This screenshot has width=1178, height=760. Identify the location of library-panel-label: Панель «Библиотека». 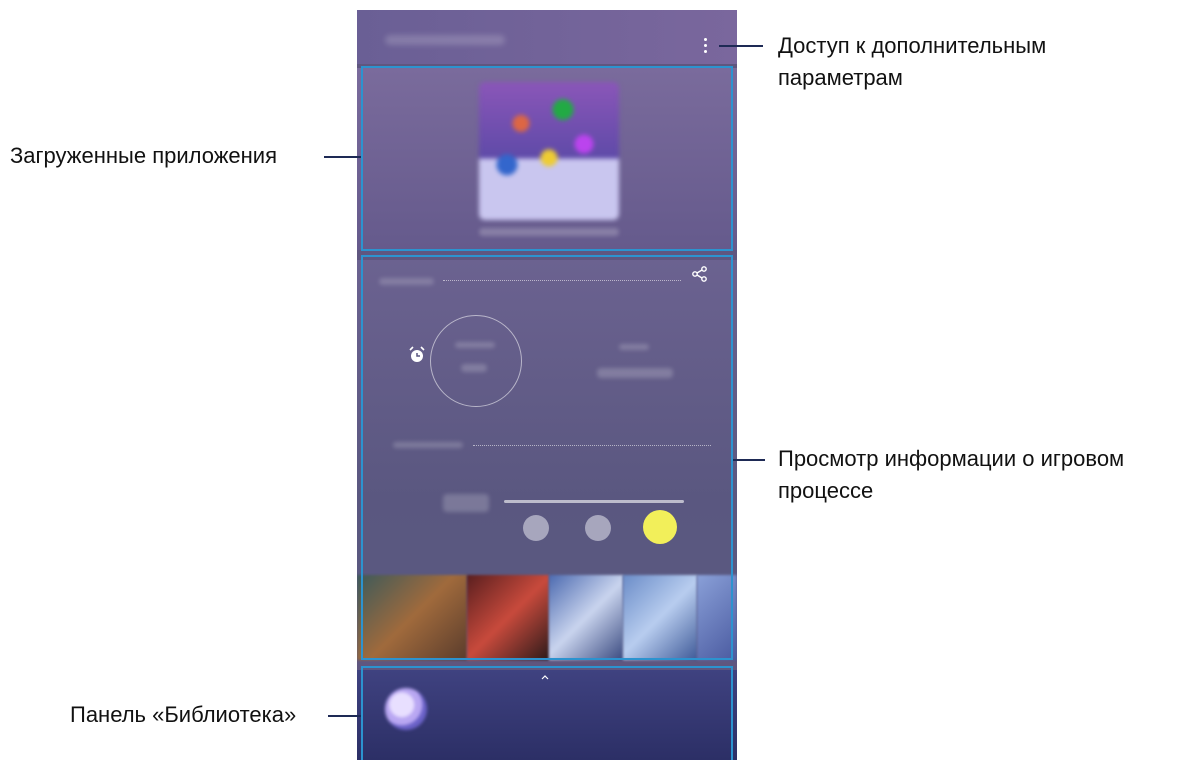
(183, 714).